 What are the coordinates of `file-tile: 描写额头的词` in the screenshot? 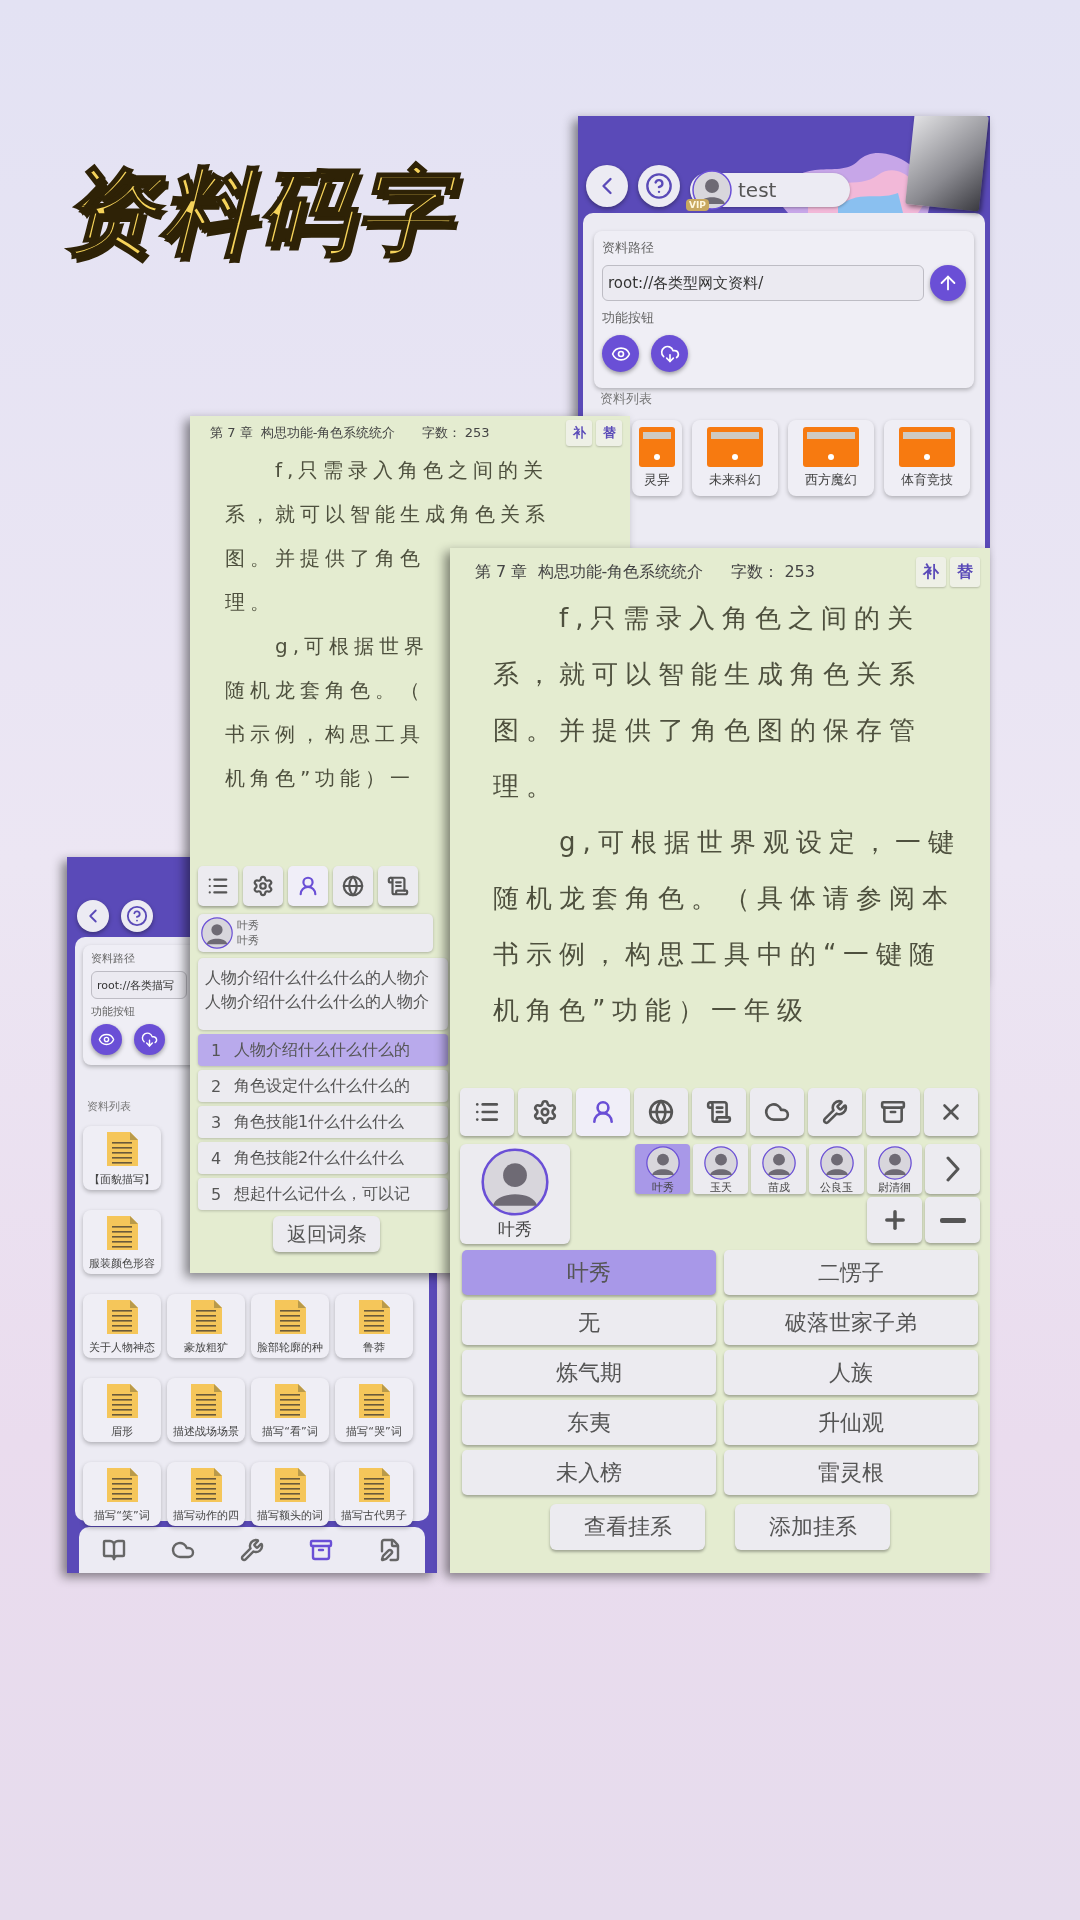 It's located at (290, 1494).